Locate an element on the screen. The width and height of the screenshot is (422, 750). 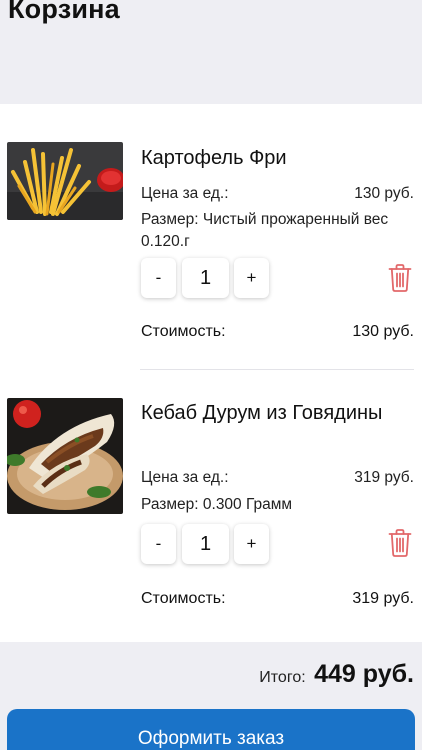
unit-price-value: 319 руб. is located at coordinates (384, 477).